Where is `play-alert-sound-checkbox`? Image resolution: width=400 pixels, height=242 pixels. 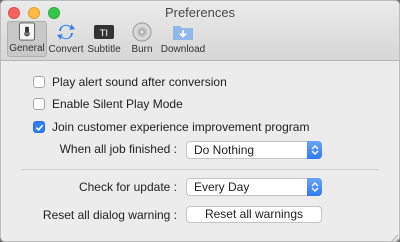 play-alert-sound-checkbox is located at coordinates (39, 82).